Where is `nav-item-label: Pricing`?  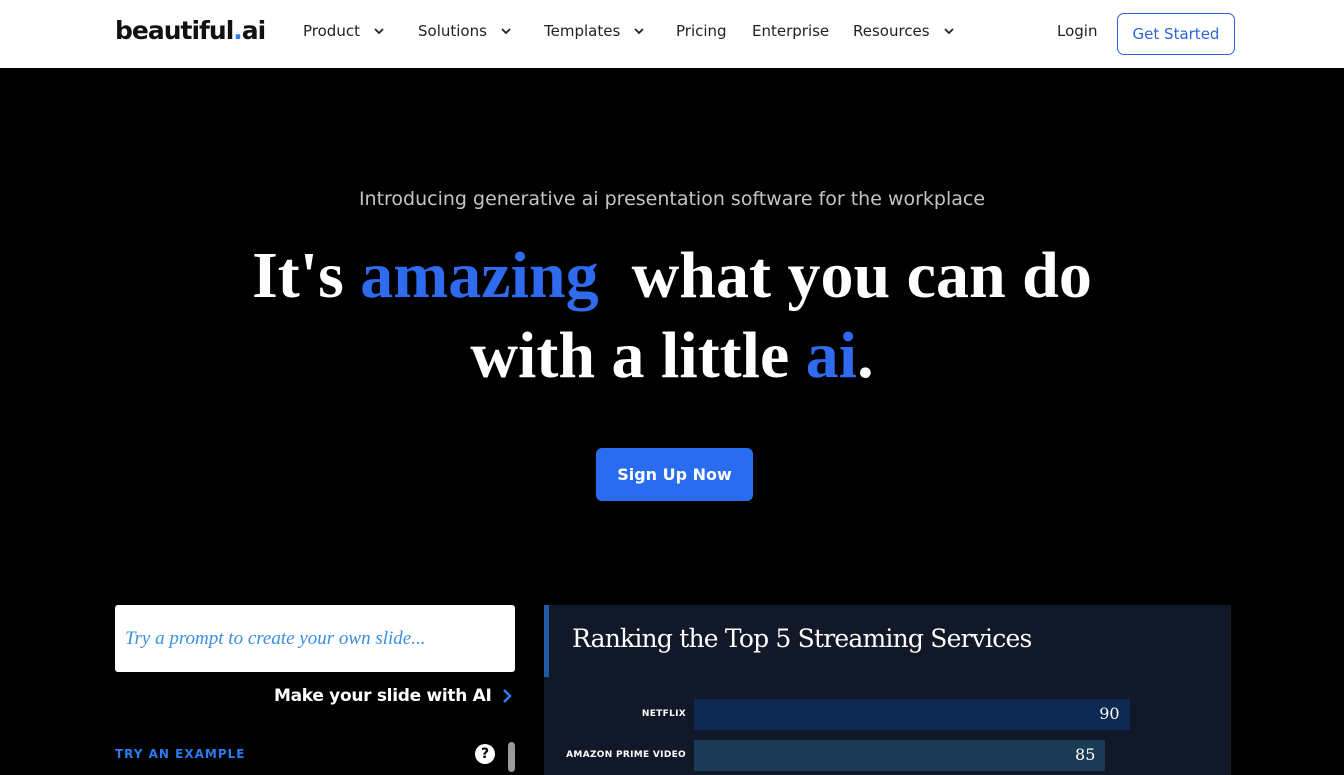
nav-item-label: Pricing is located at coordinates (701, 31).